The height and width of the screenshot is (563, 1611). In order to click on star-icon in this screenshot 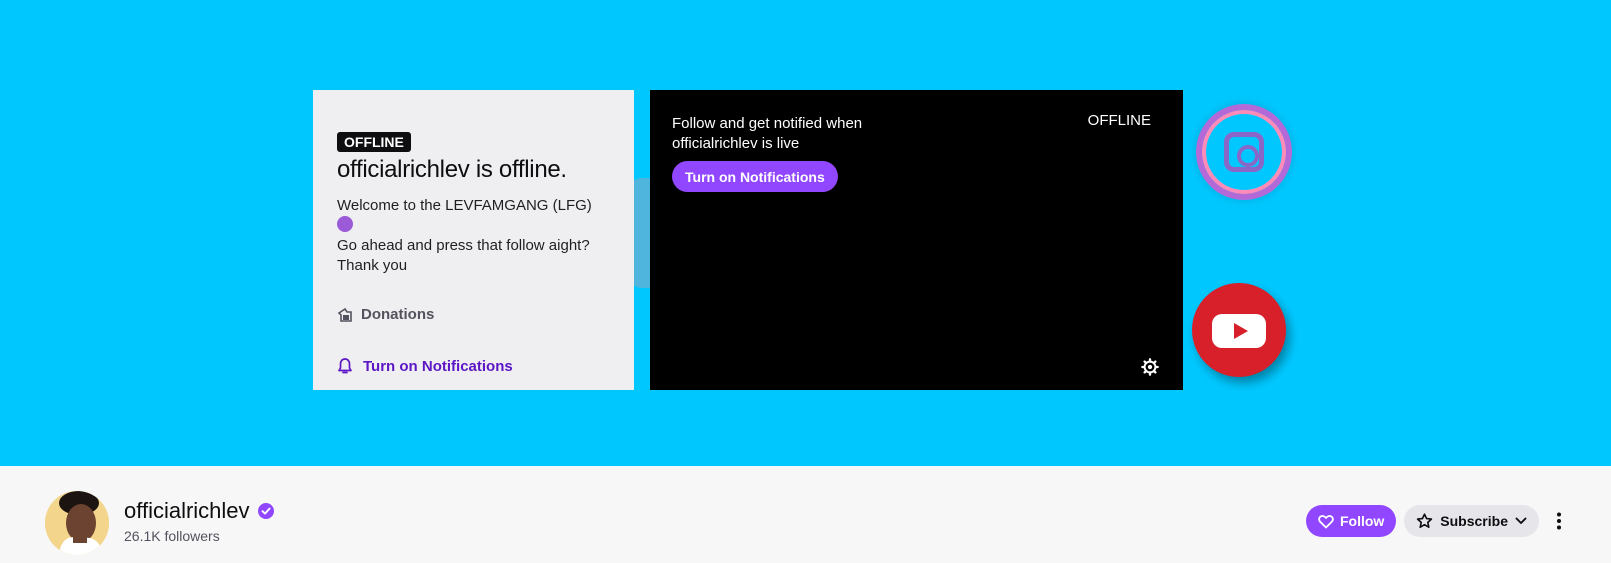, I will do `click(1425, 520)`.